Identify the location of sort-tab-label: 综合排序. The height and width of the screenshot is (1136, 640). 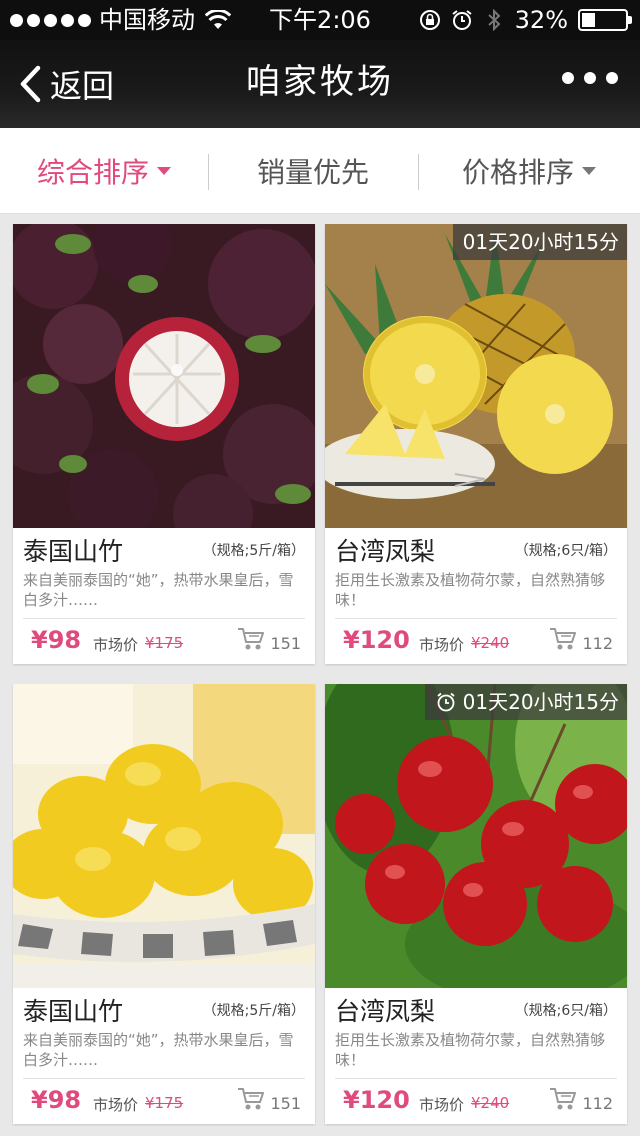
(92, 172).